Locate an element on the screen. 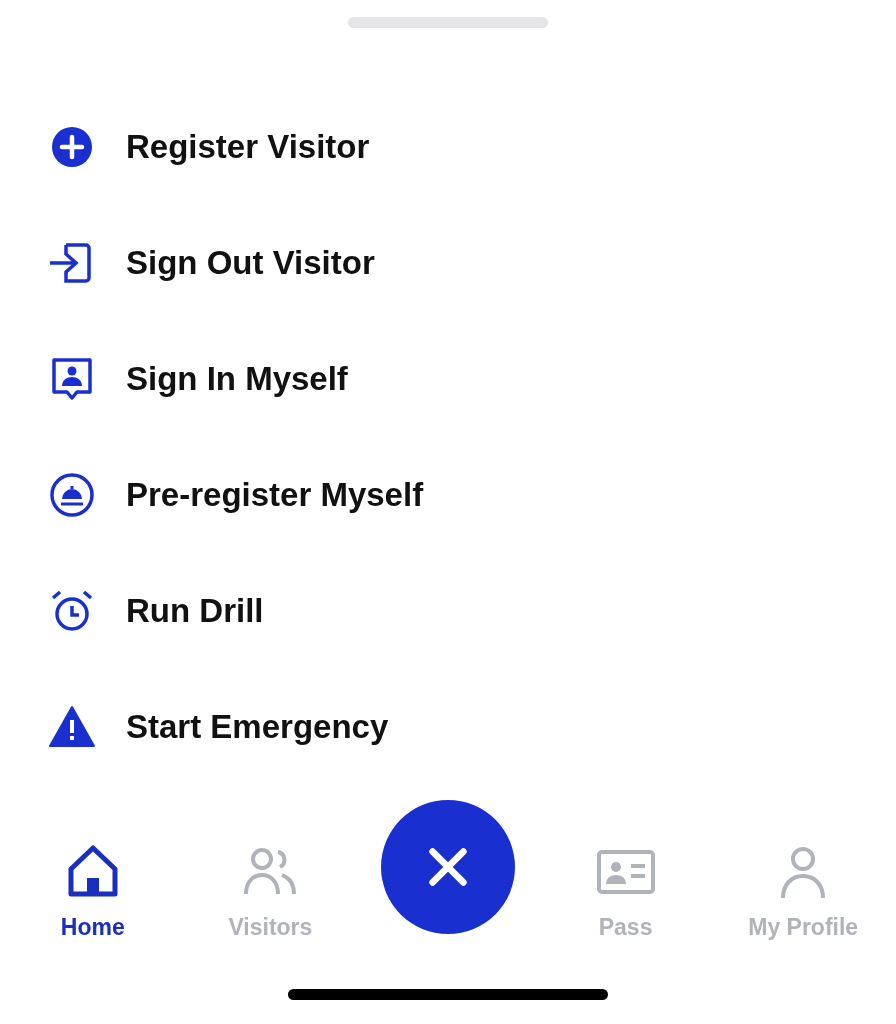  menu-label: Pre-register Myself is located at coordinates (275, 495).